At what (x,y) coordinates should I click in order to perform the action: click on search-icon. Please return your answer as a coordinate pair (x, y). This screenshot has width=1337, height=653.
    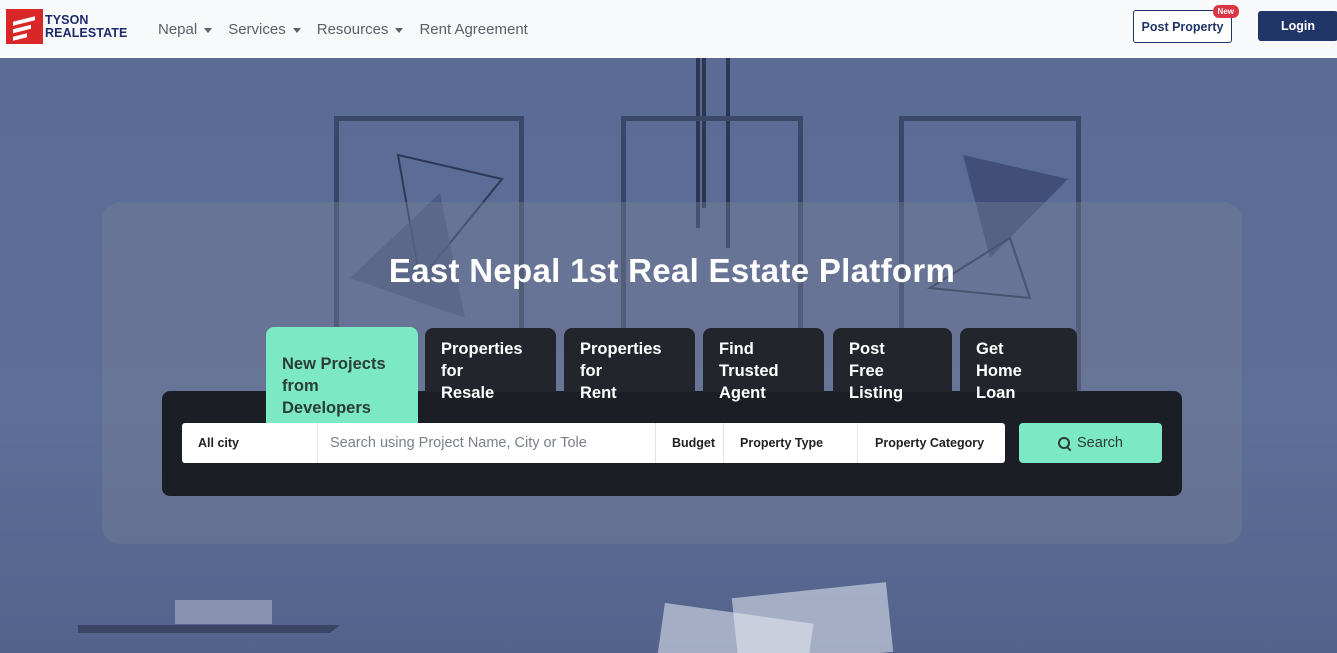
    Looking at the image, I should click on (1064, 443).